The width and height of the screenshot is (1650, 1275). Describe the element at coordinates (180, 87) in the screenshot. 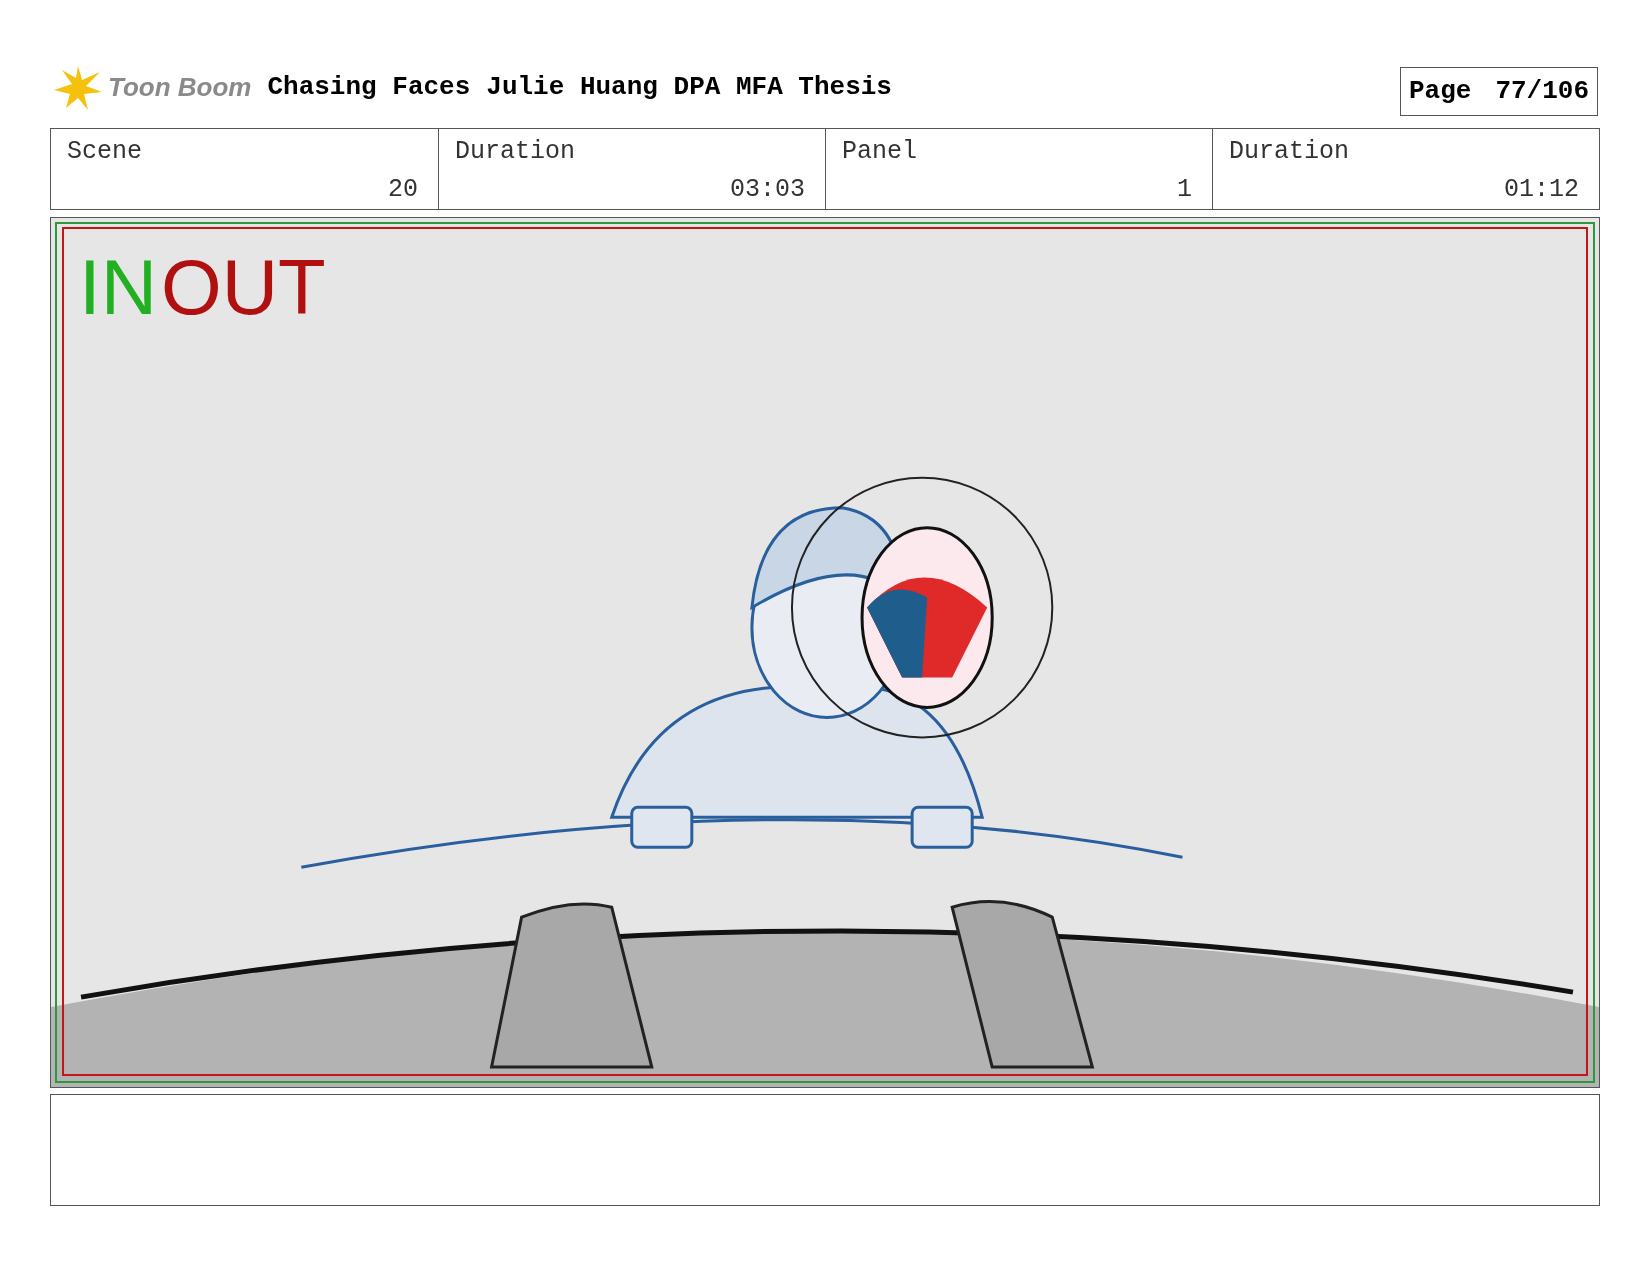

I see `logo-text: Toon Boom` at that location.